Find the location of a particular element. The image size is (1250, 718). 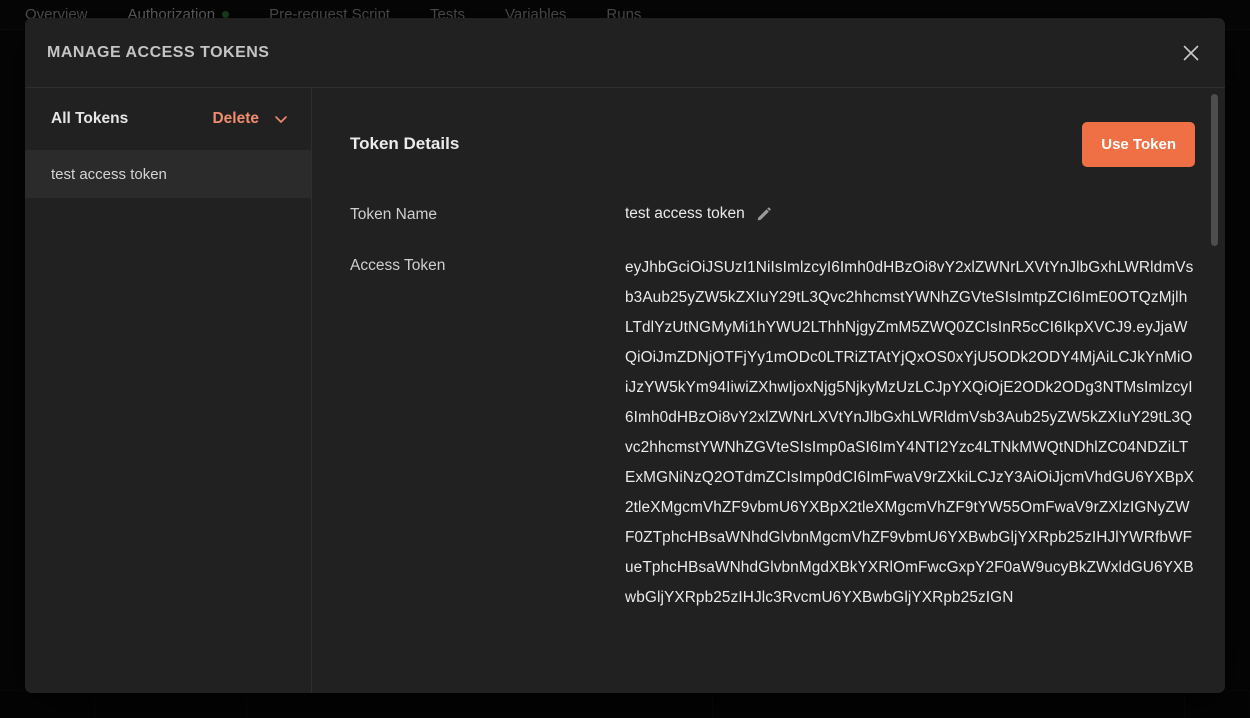

token-name-row: Token Name test access token is located at coordinates (768, 214).